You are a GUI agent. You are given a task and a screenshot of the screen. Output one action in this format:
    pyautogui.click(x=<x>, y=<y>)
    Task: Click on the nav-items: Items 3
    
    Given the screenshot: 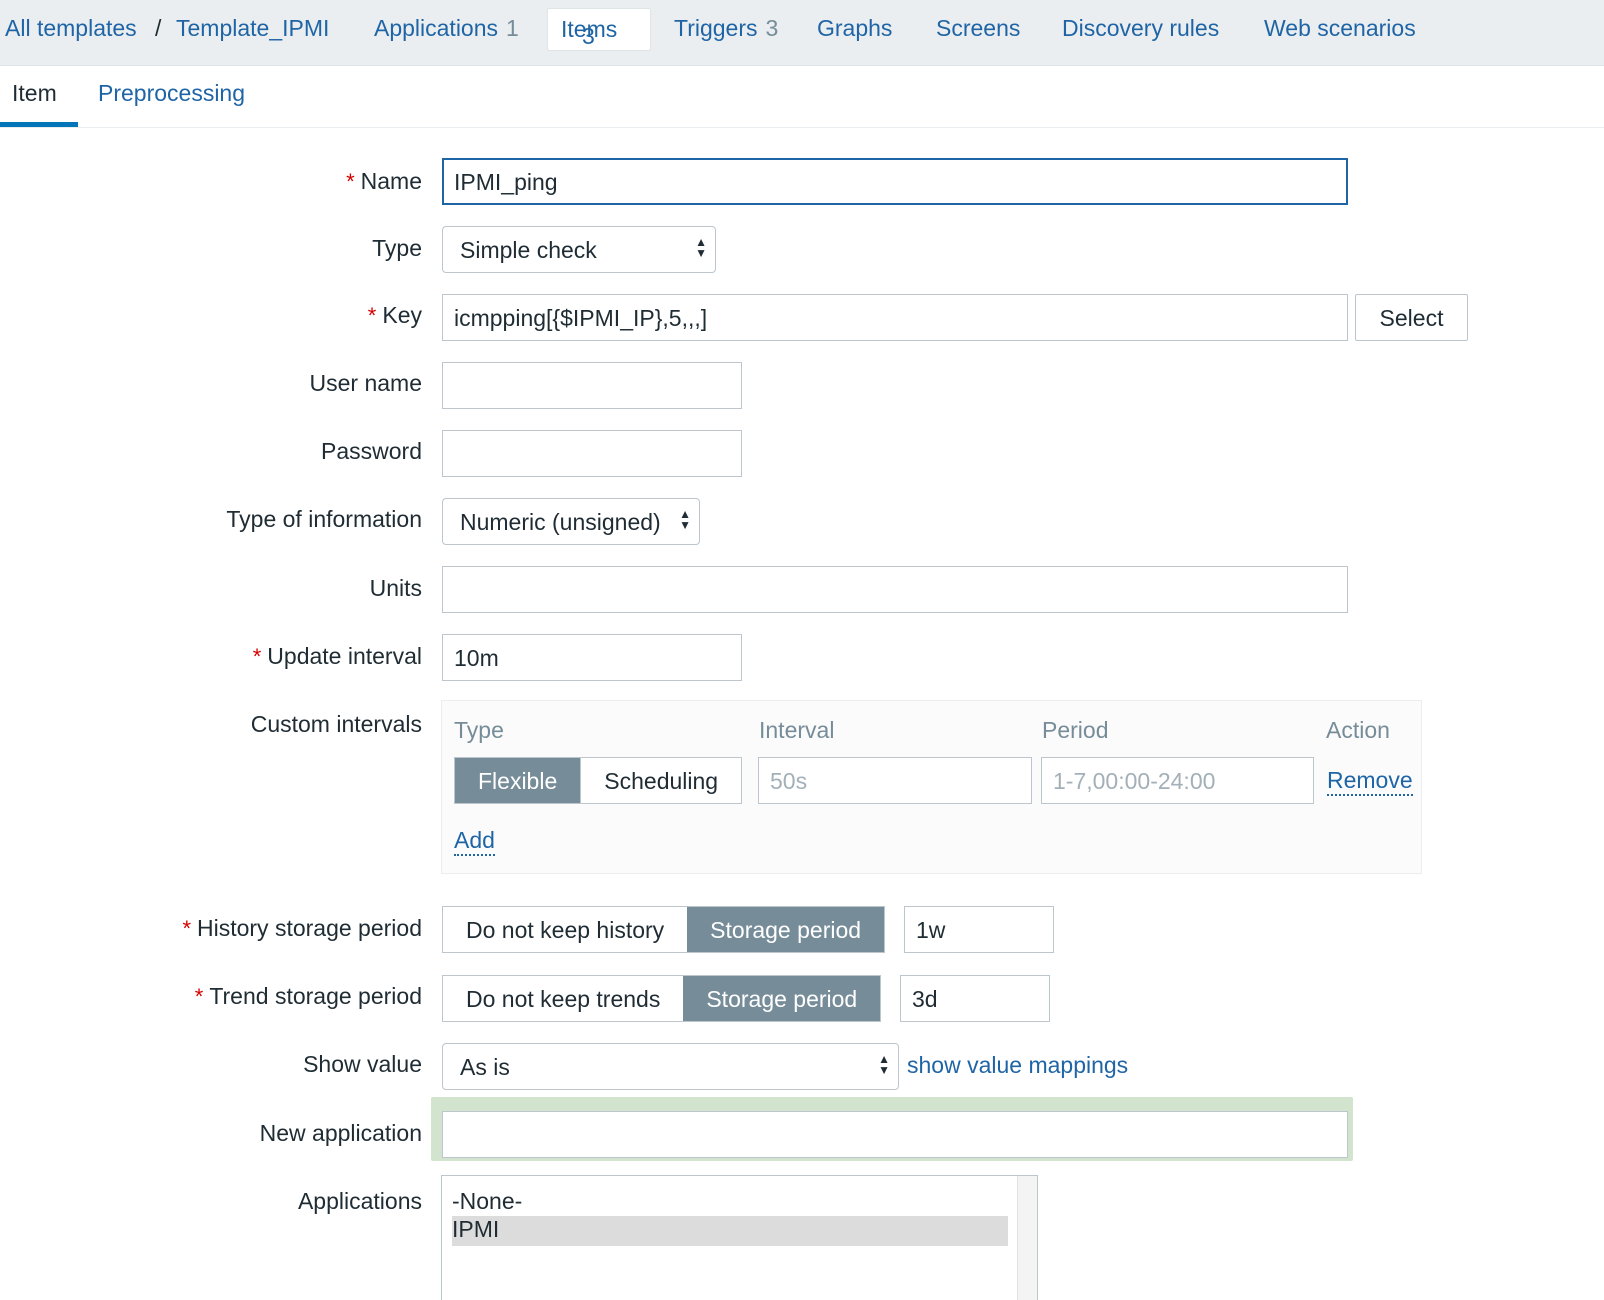 What is the action you would take?
    pyautogui.click(x=599, y=29)
    